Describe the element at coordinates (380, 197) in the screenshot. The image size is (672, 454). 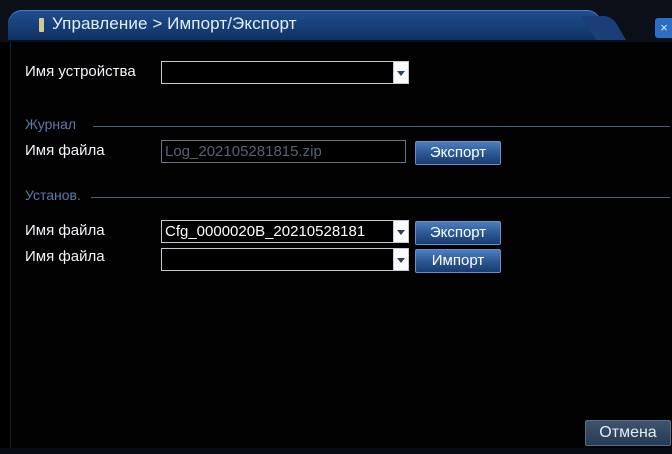
I see `settings-divider` at that location.